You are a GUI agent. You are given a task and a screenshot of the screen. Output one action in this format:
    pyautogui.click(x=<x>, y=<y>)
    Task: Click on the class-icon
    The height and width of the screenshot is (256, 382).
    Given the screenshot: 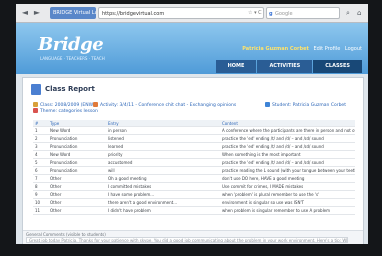 What is the action you would take?
    pyautogui.click(x=35, y=104)
    